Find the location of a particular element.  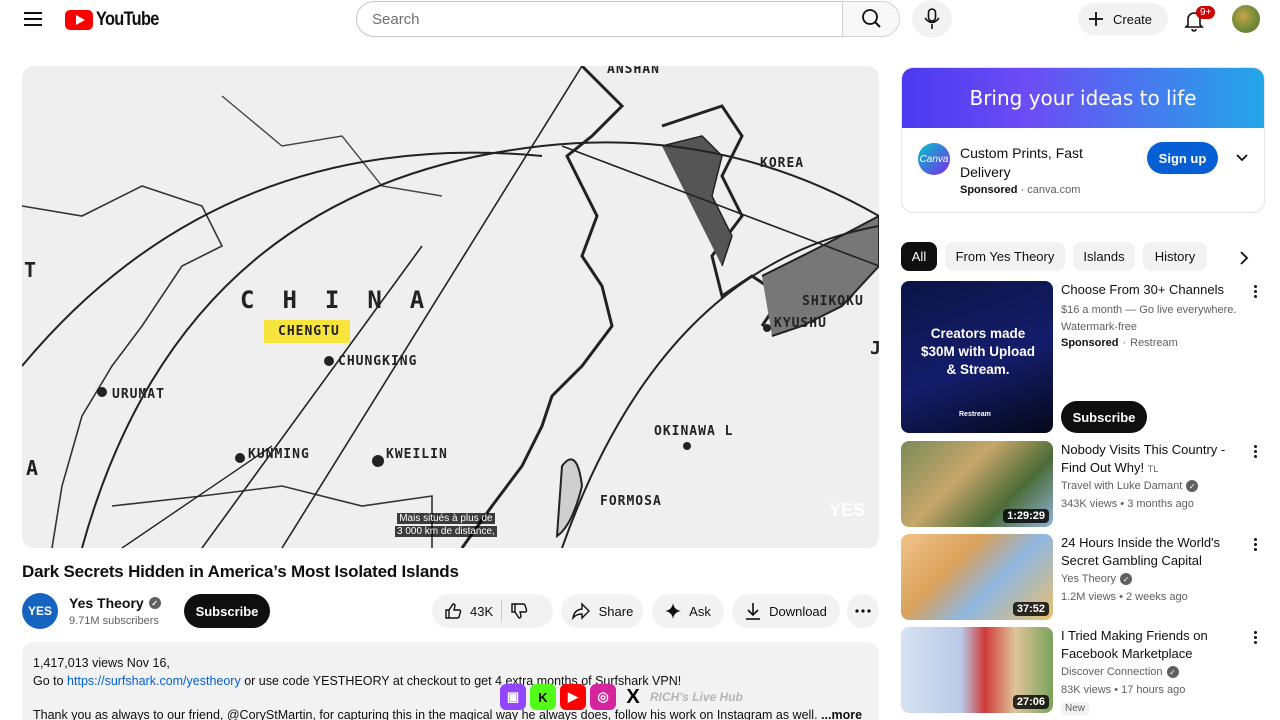

chip-from-yes-theory: From Yes Theory is located at coordinates (1005, 256).